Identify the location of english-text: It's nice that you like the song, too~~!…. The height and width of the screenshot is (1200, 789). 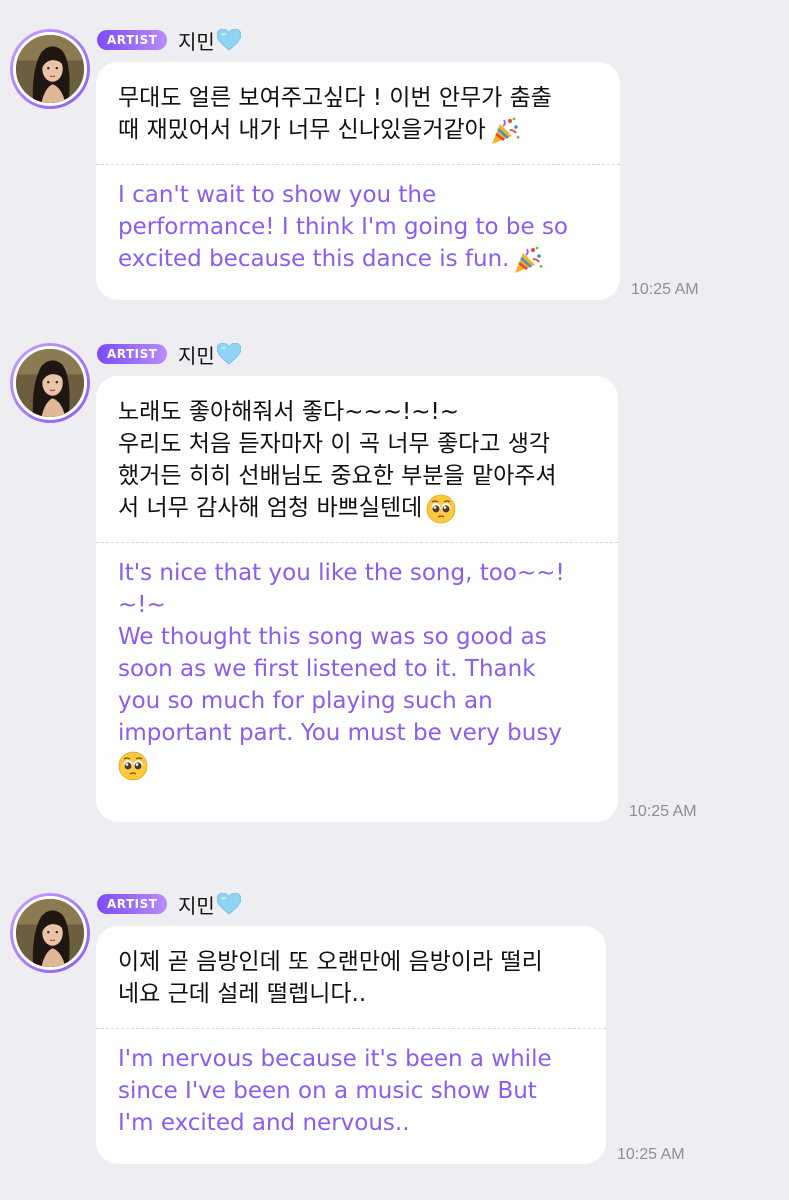
(341, 653).